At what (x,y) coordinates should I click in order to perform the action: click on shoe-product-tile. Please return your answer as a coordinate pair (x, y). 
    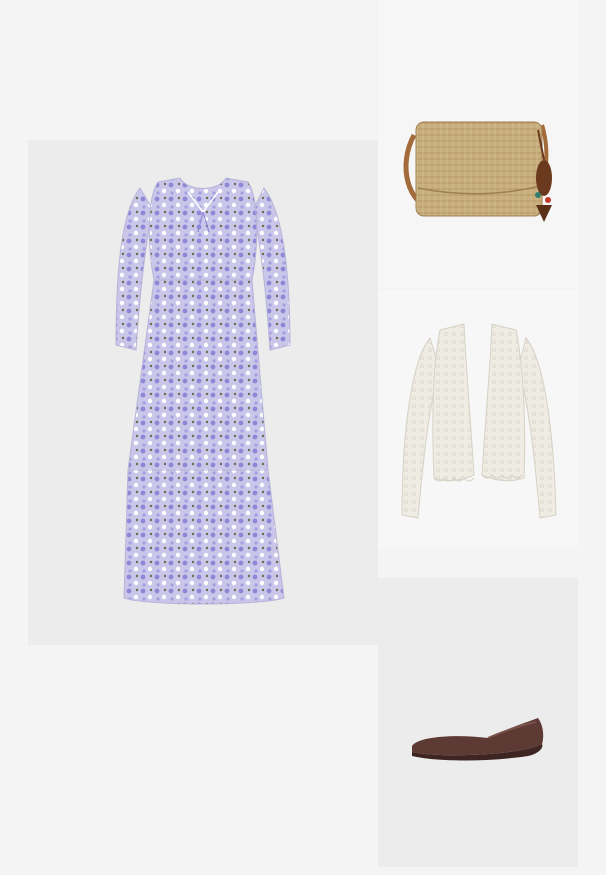
    Looking at the image, I should click on (478, 722).